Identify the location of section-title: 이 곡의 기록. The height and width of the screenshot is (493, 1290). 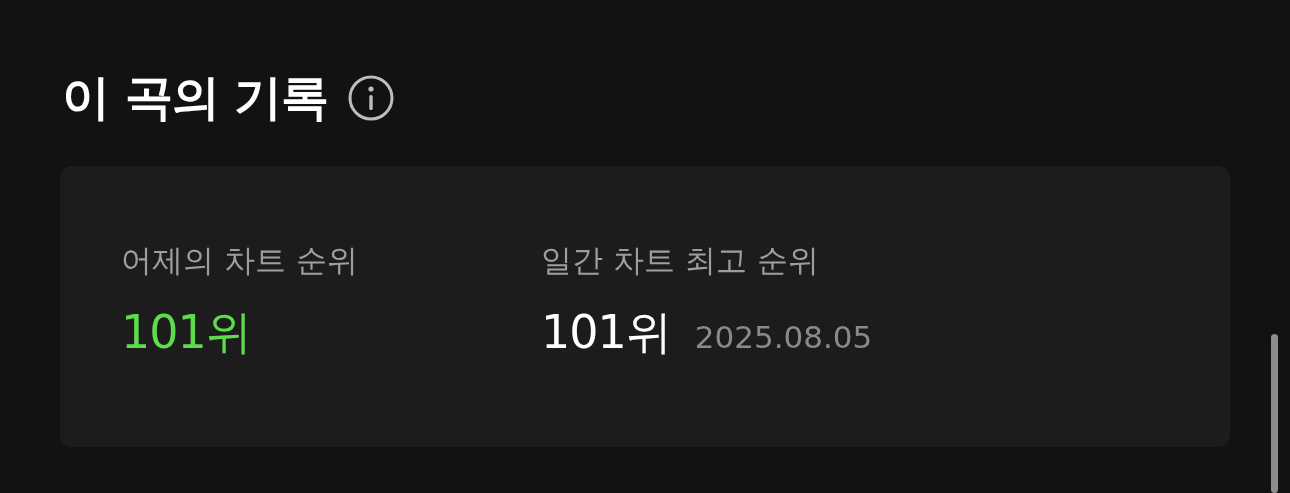
(195, 97).